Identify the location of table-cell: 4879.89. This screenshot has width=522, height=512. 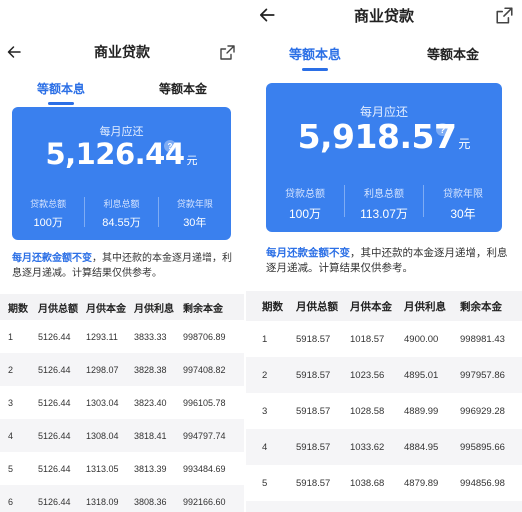
(421, 483).